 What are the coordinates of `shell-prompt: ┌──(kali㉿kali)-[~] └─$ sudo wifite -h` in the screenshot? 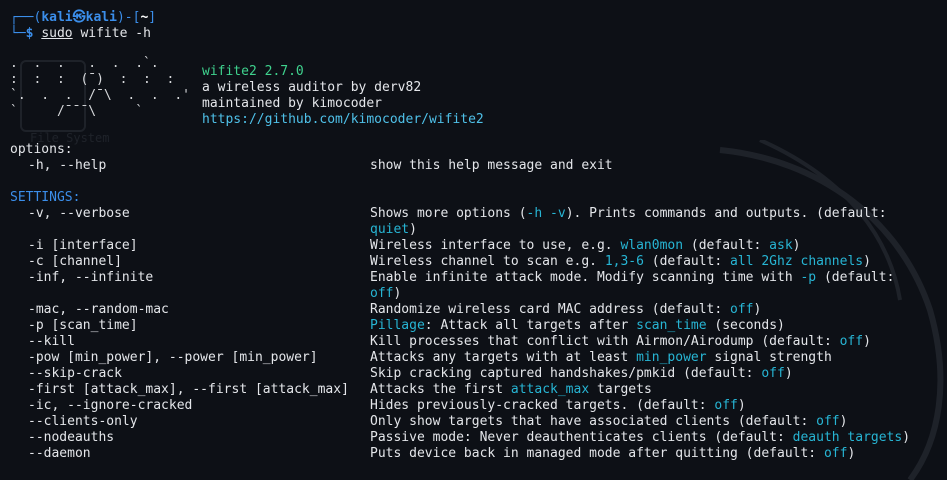 It's located at (83, 26).